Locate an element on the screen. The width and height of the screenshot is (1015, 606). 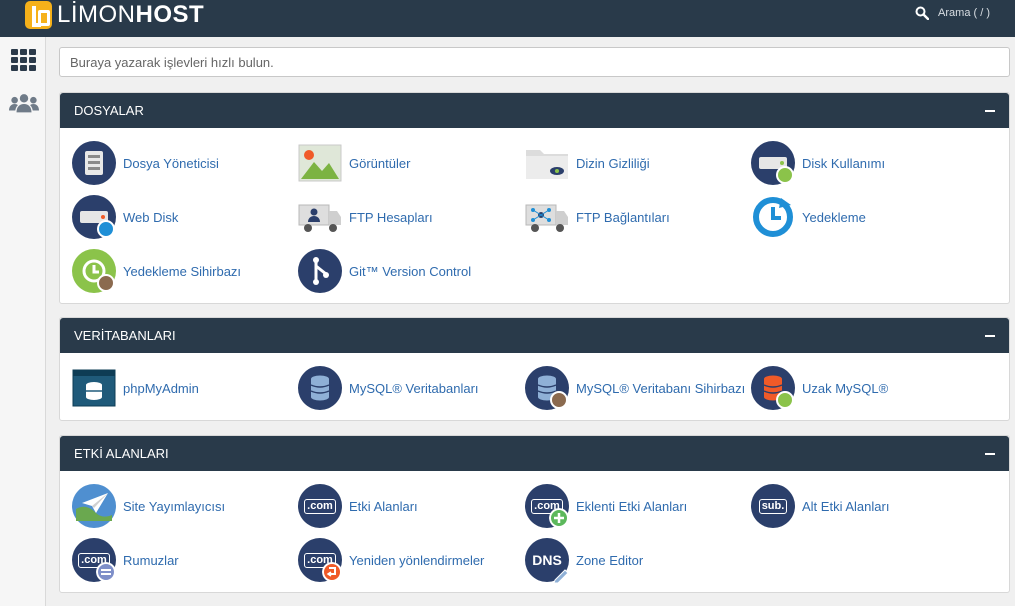
aliases-link: .com Rumuzlar is located at coordinates (185, 560).